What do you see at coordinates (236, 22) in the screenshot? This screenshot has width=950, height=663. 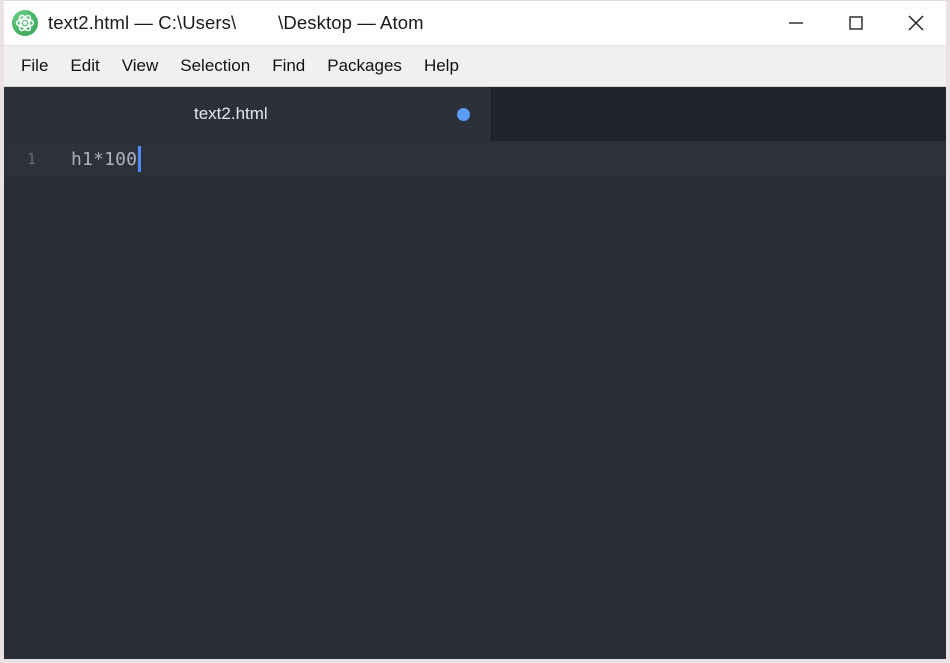 I see `window-title: text2.html — C:\Users\ \Desktop — Atom` at bounding box center [236, 22].